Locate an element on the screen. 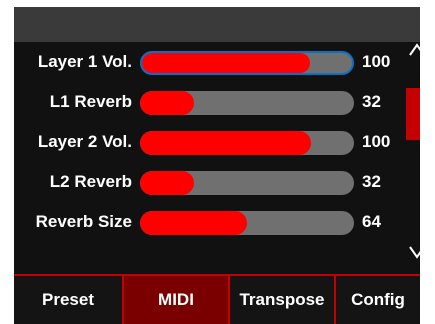 The width and height of the screenshot is (435, 324). param-row-reverb-size: Reverb Size 64 is located at coordinates (215, 222).